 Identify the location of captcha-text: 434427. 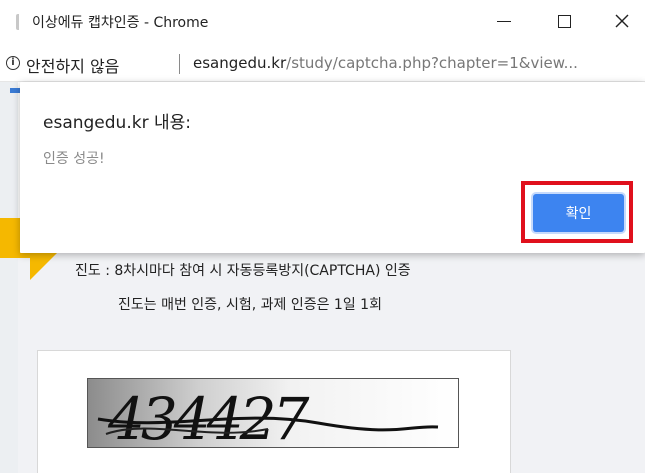
(208, 416).